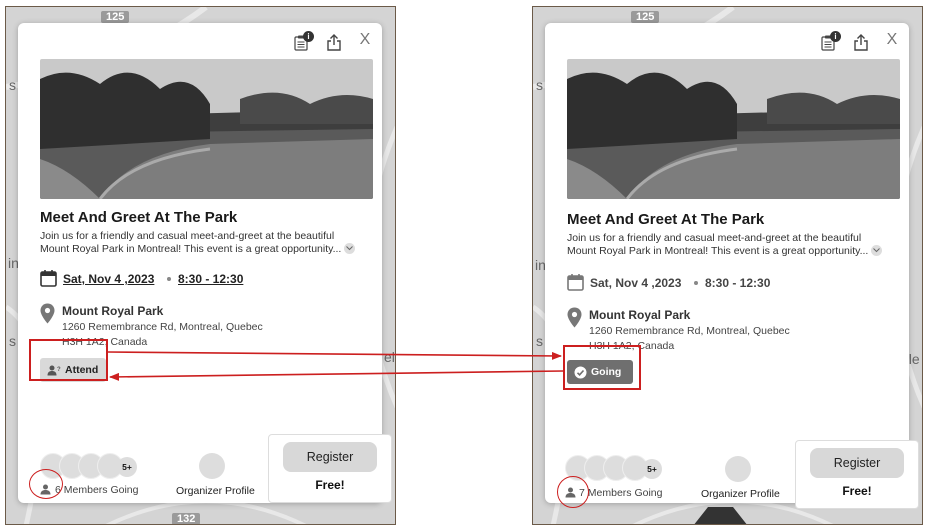 This screenshot has width=936, height=531. I want to click on highlight-going-button, so click(602, 367).